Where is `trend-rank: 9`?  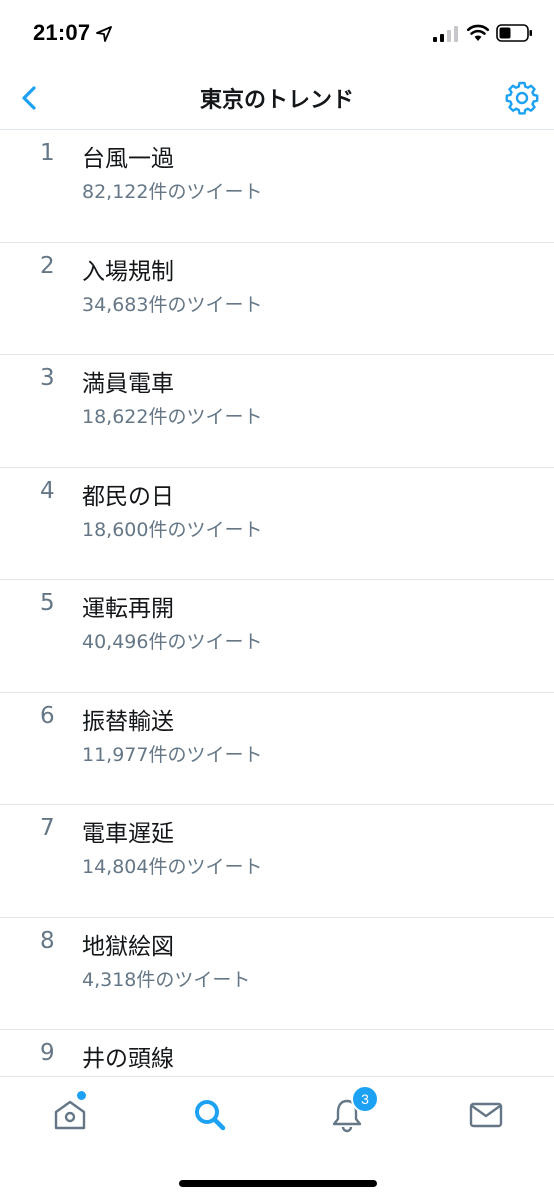
trend-rank: 9 is located at coordinates (47, 1053).